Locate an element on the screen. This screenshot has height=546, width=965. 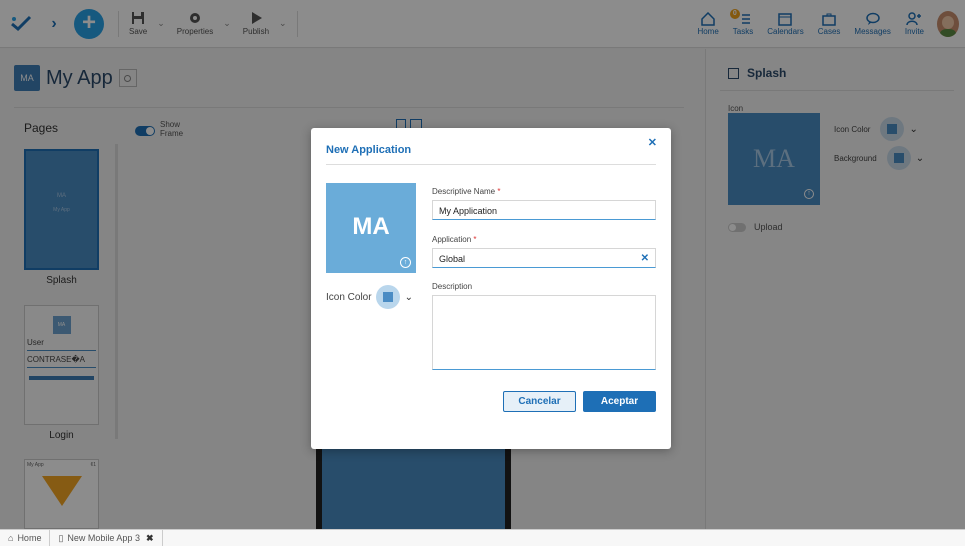
bottom-tab-bar: ⌂ Home ▯ New Mobile App 3 ✖ is located at coordinates (482, 537).